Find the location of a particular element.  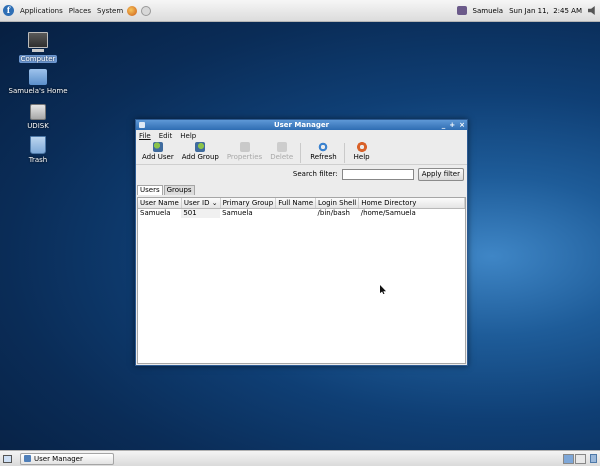

menu-file: File is located at coordinates (145, 136).